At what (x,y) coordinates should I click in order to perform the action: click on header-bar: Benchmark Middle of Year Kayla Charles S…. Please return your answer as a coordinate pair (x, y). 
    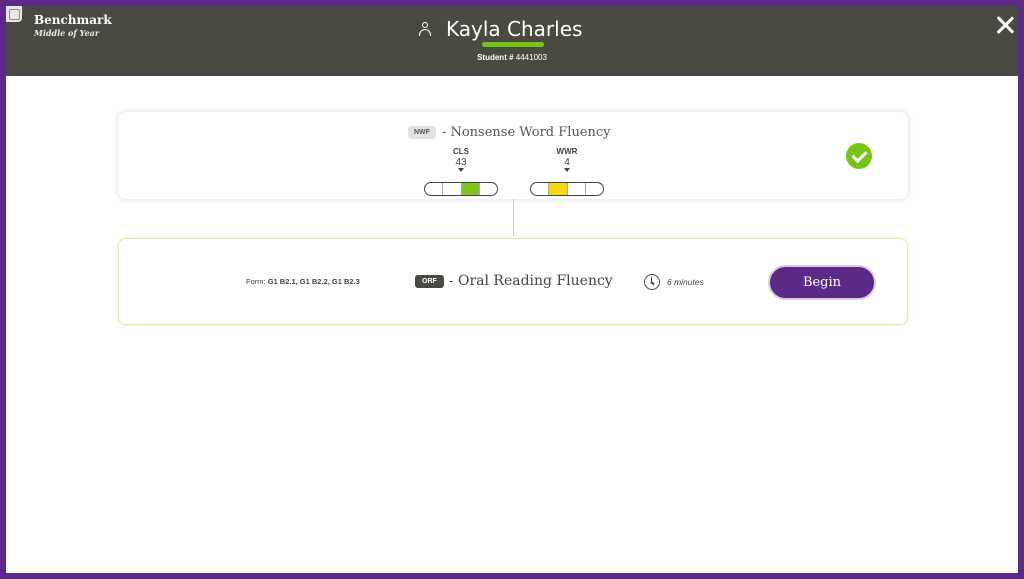
    Looking at the image, I should click on (512, 41).